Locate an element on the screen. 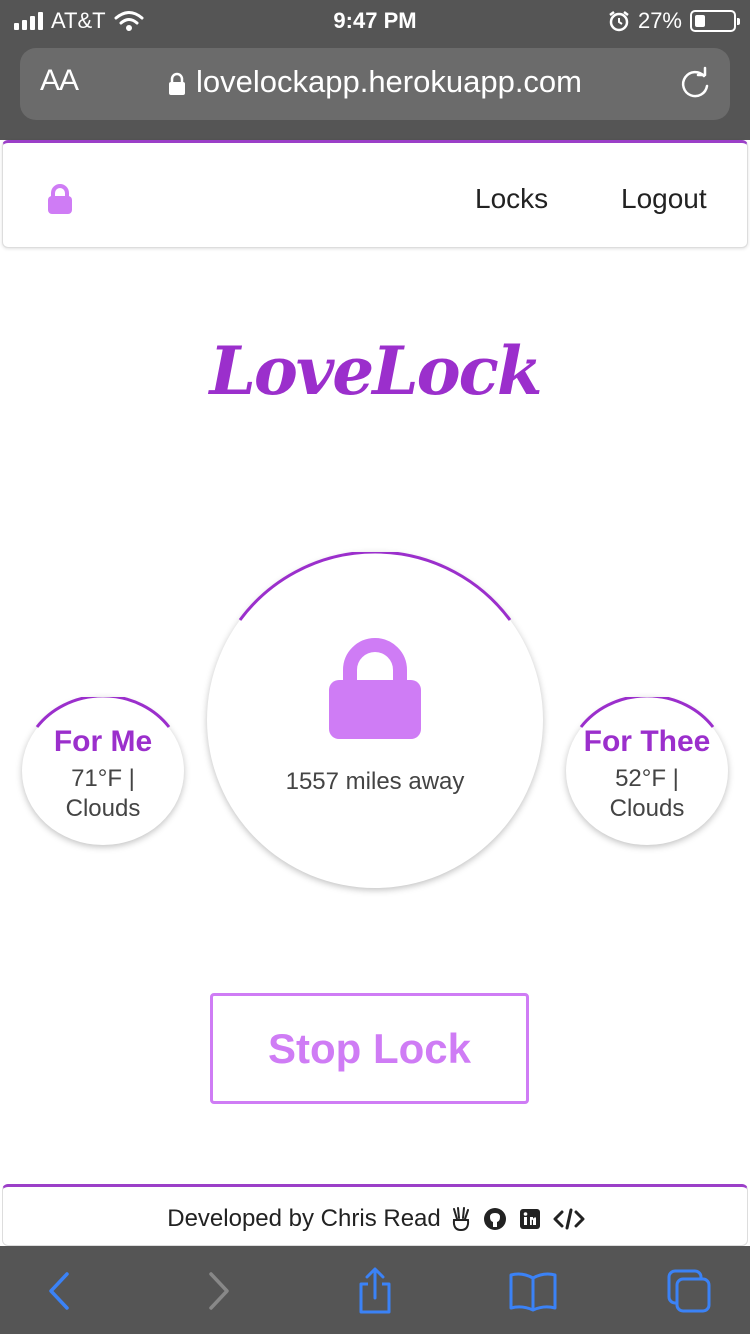 The width and height of the screenshot is (750, 1334). battery-fill is located at coordinates (700, 21).